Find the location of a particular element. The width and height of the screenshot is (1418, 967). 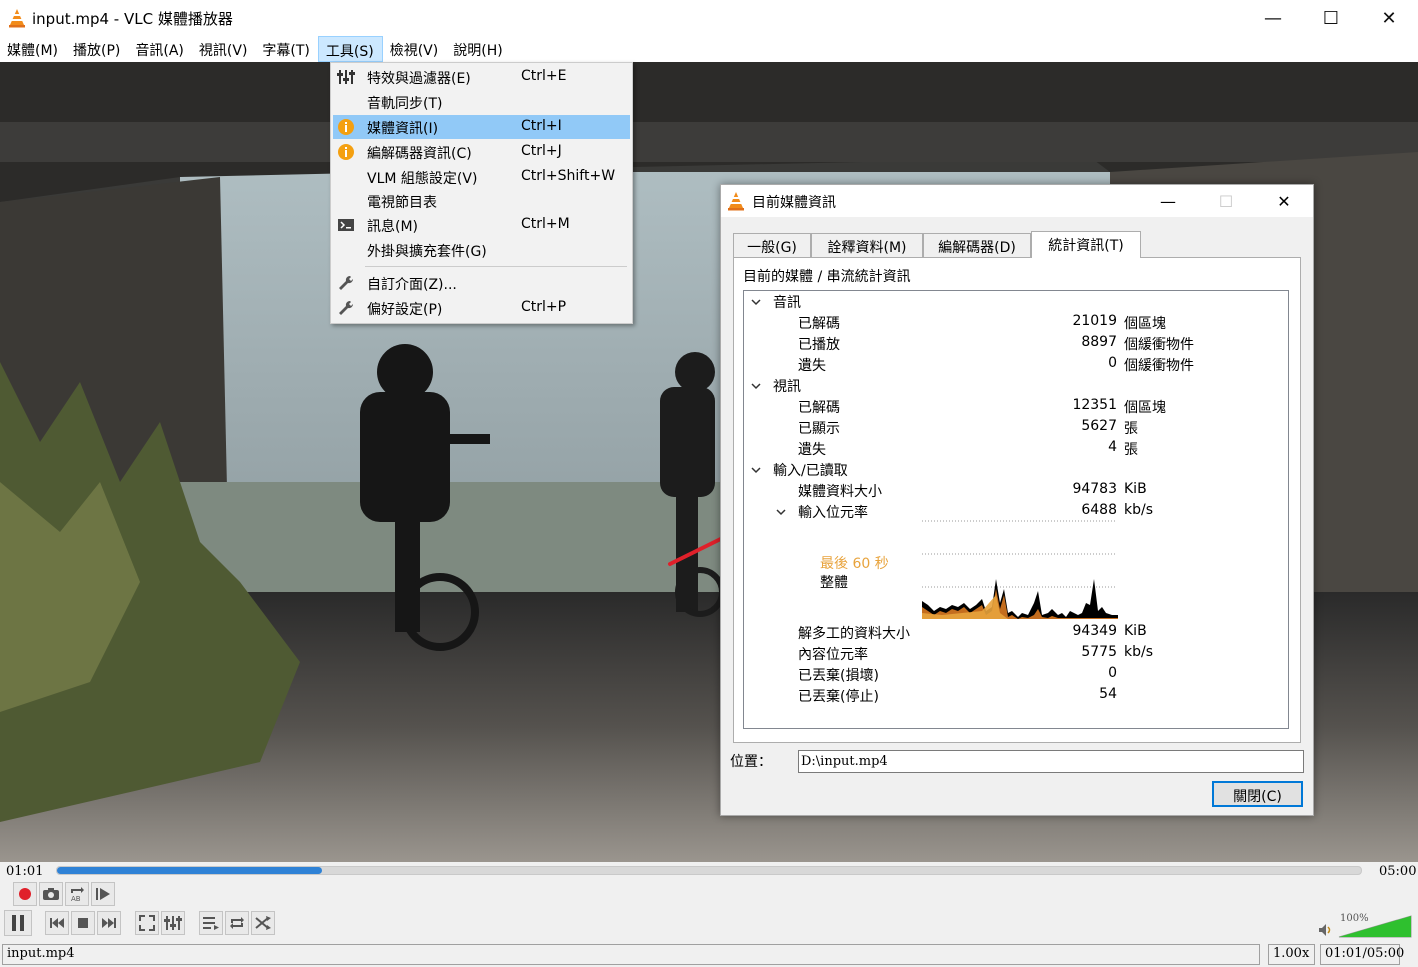

record-icon is located at coordinates (25, 894).